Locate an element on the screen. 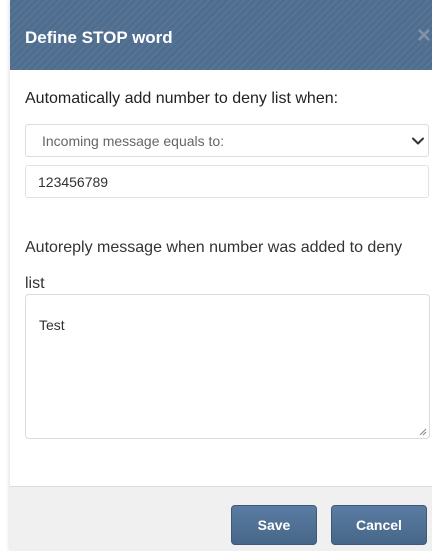 Image resolution: width=432 pixels, height=551 pixels. close-icon: × is located at coordinates (424, 36).